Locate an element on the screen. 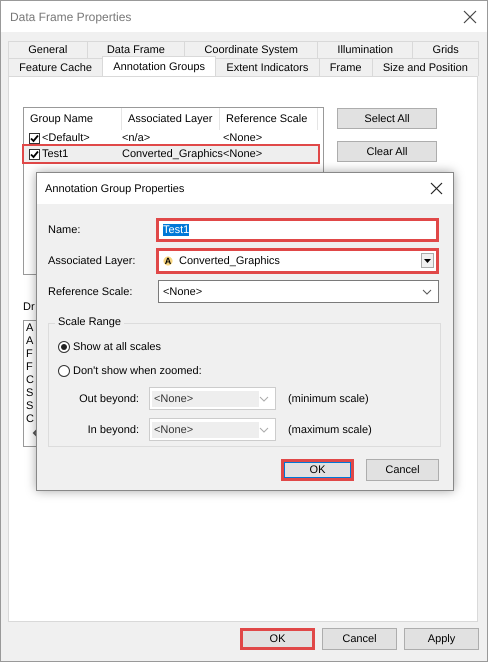 Image resolution: width=488 pixels, height=662 pixels. table-cell-text: <n/a> is located at coordinates (137, 138).